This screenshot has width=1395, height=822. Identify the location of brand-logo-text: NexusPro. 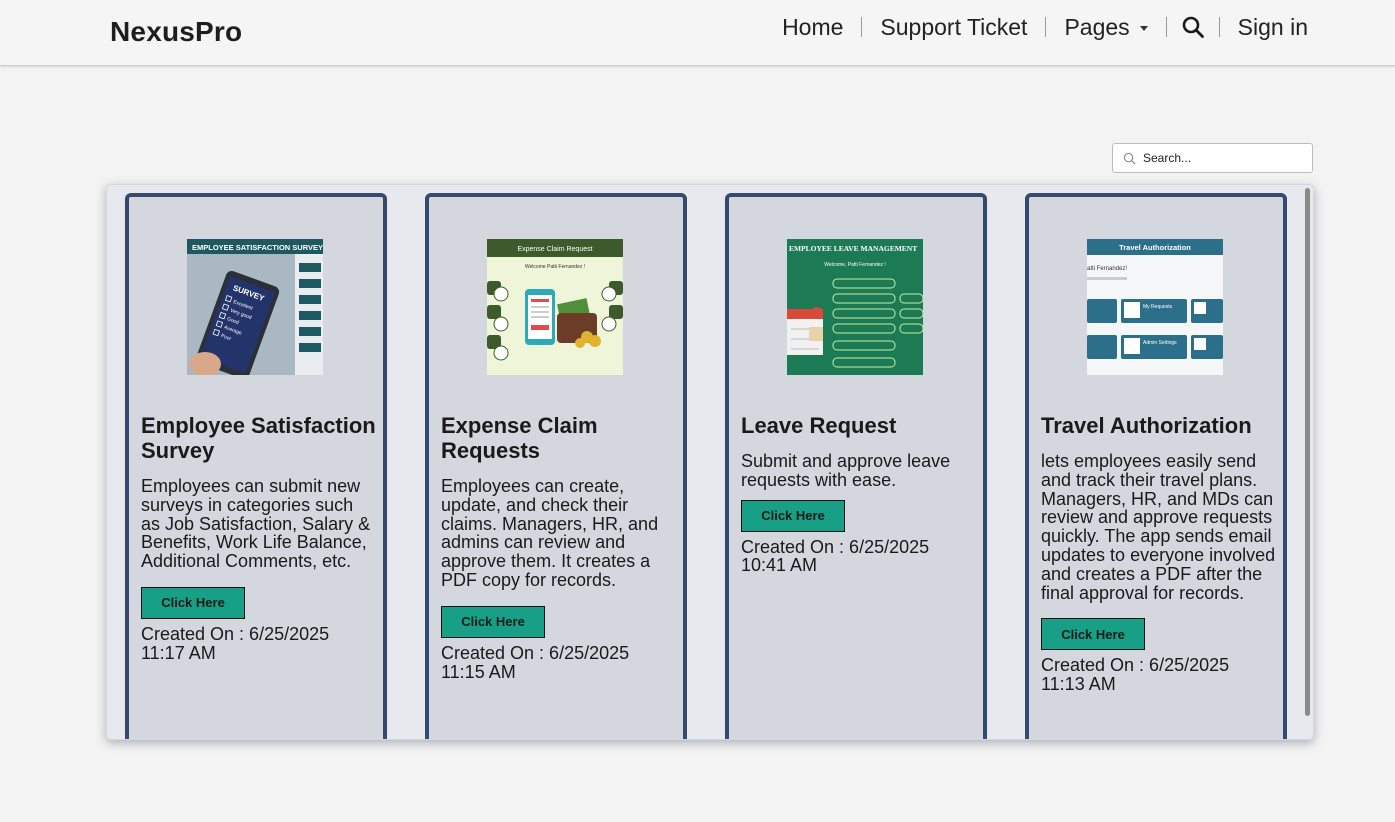
(176, 32).